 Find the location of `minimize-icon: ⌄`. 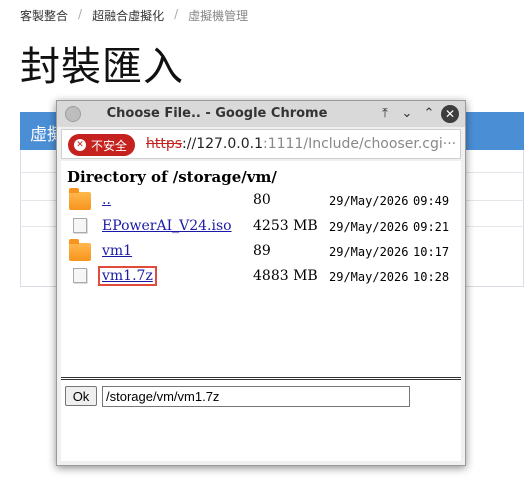

minimize-icon: ⌄ is located at coordinates (407, 114).